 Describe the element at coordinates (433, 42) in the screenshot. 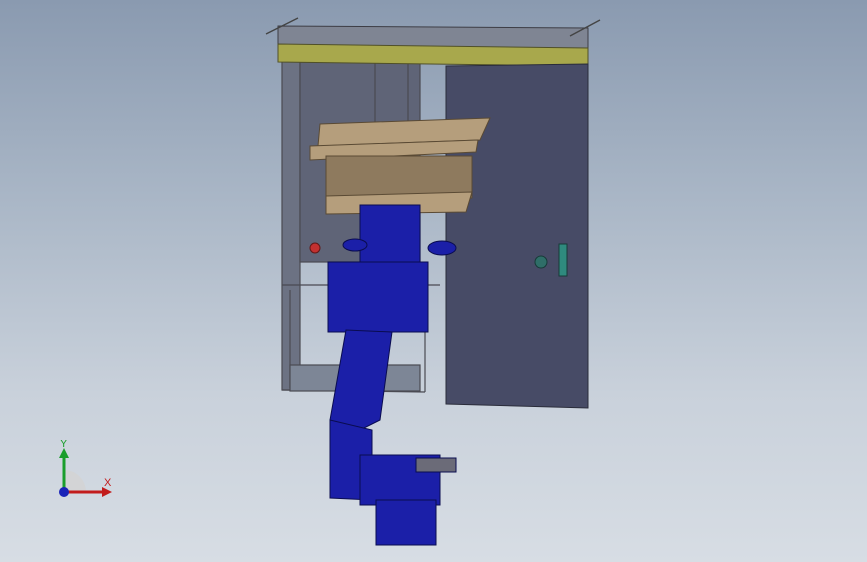

I see `top-rail` at that location.